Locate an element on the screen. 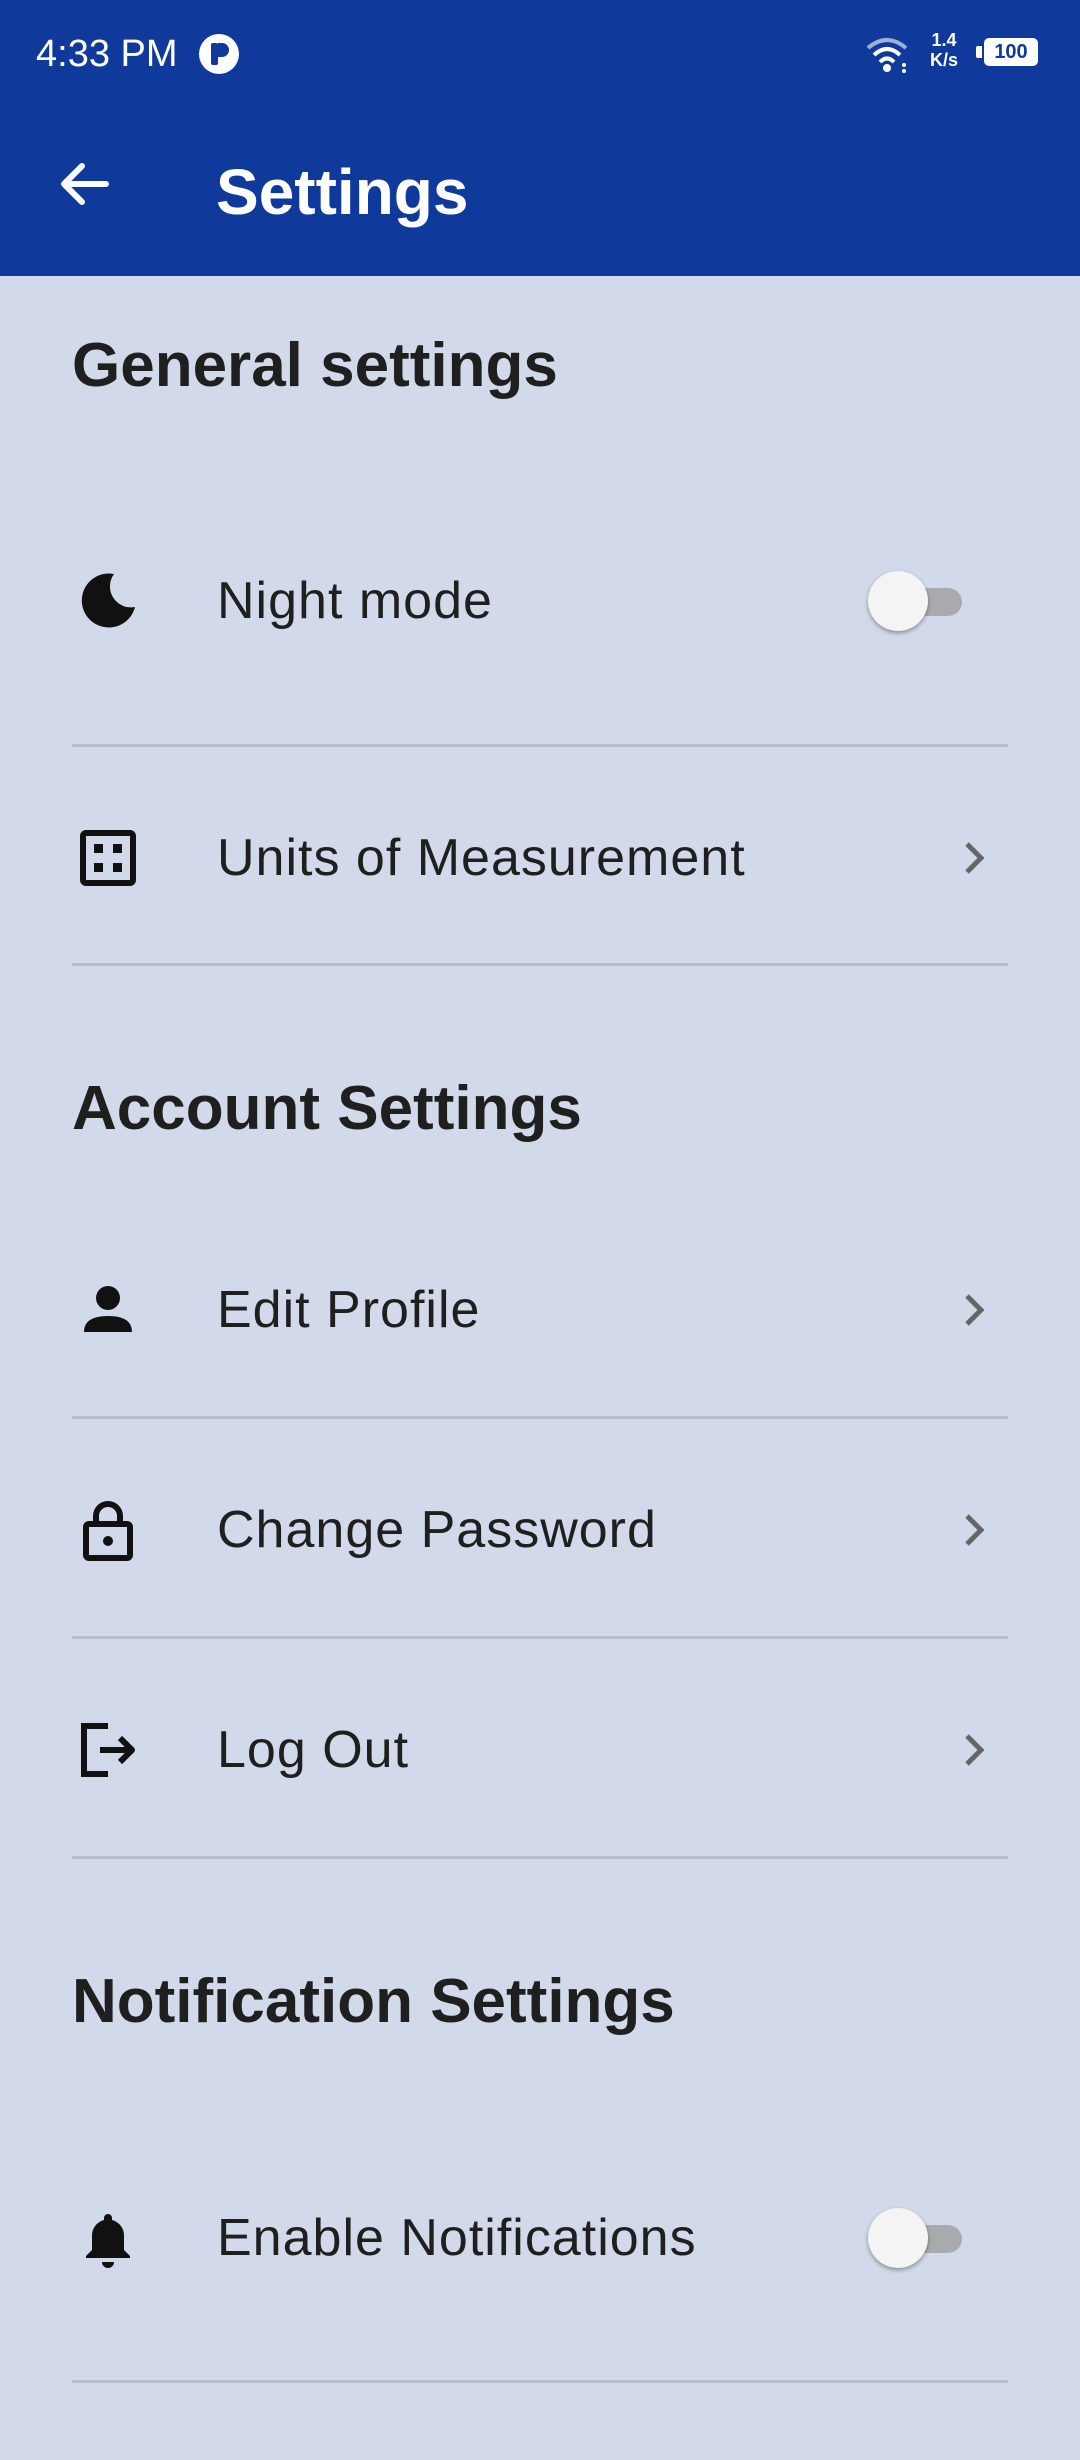 Image resolution: width=1080 pixels, height=2460 pixels. network-speed-unit: K/s is located at coordinates (943, 60).